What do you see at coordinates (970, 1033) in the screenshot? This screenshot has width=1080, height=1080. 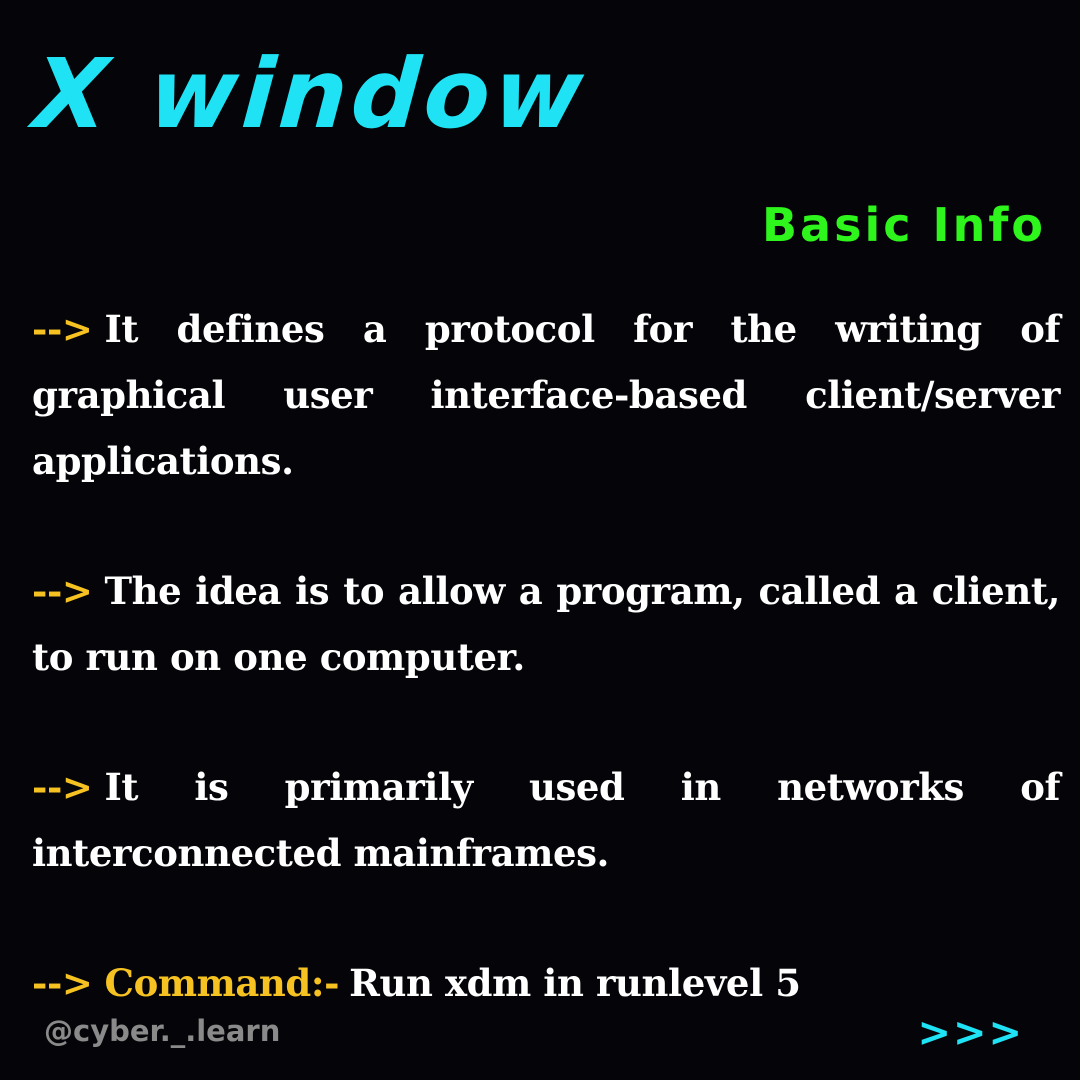 I see `next-arrows-icon: >>>` at bounding box center [970, 1033].